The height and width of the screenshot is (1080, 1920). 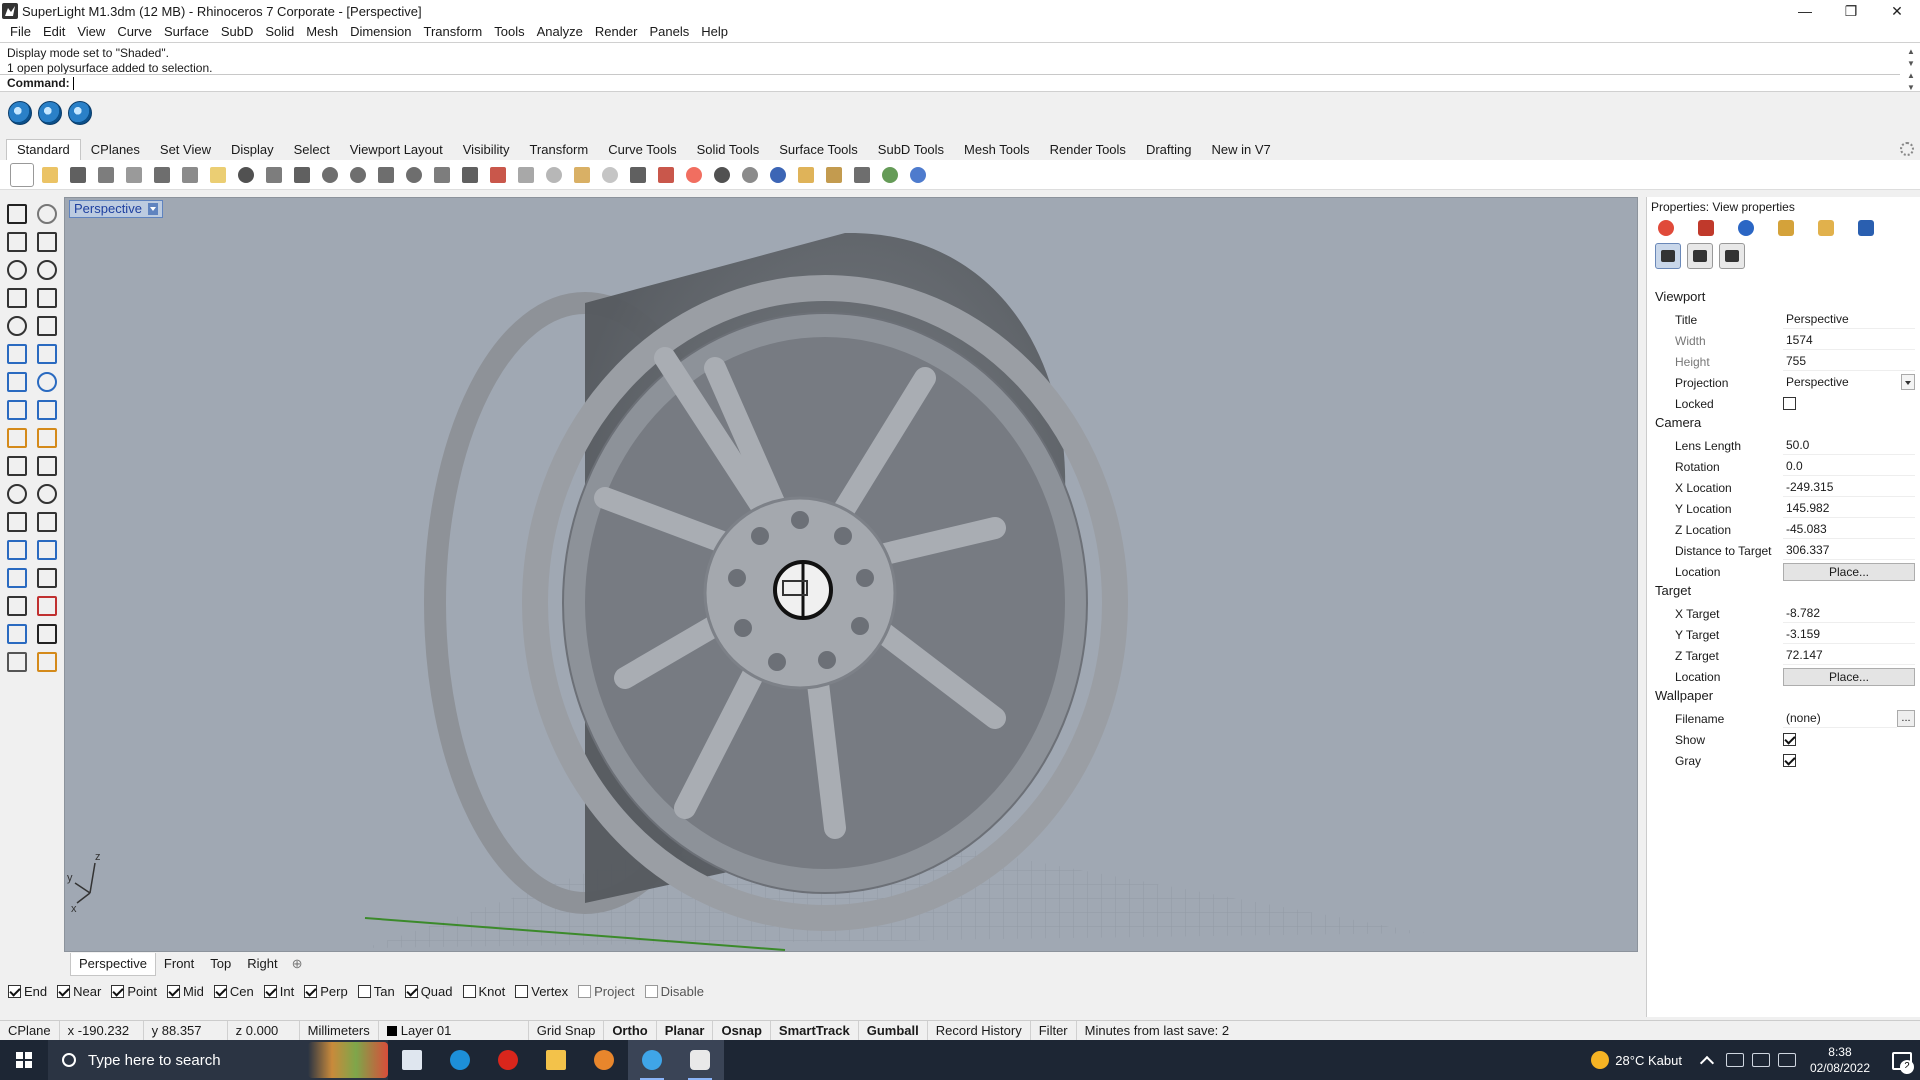 What do you see at coordinates (1240, 150) in the screenshot?
I see `tab-new-in-v7: New in V7` at bounding box center [1240, 150].